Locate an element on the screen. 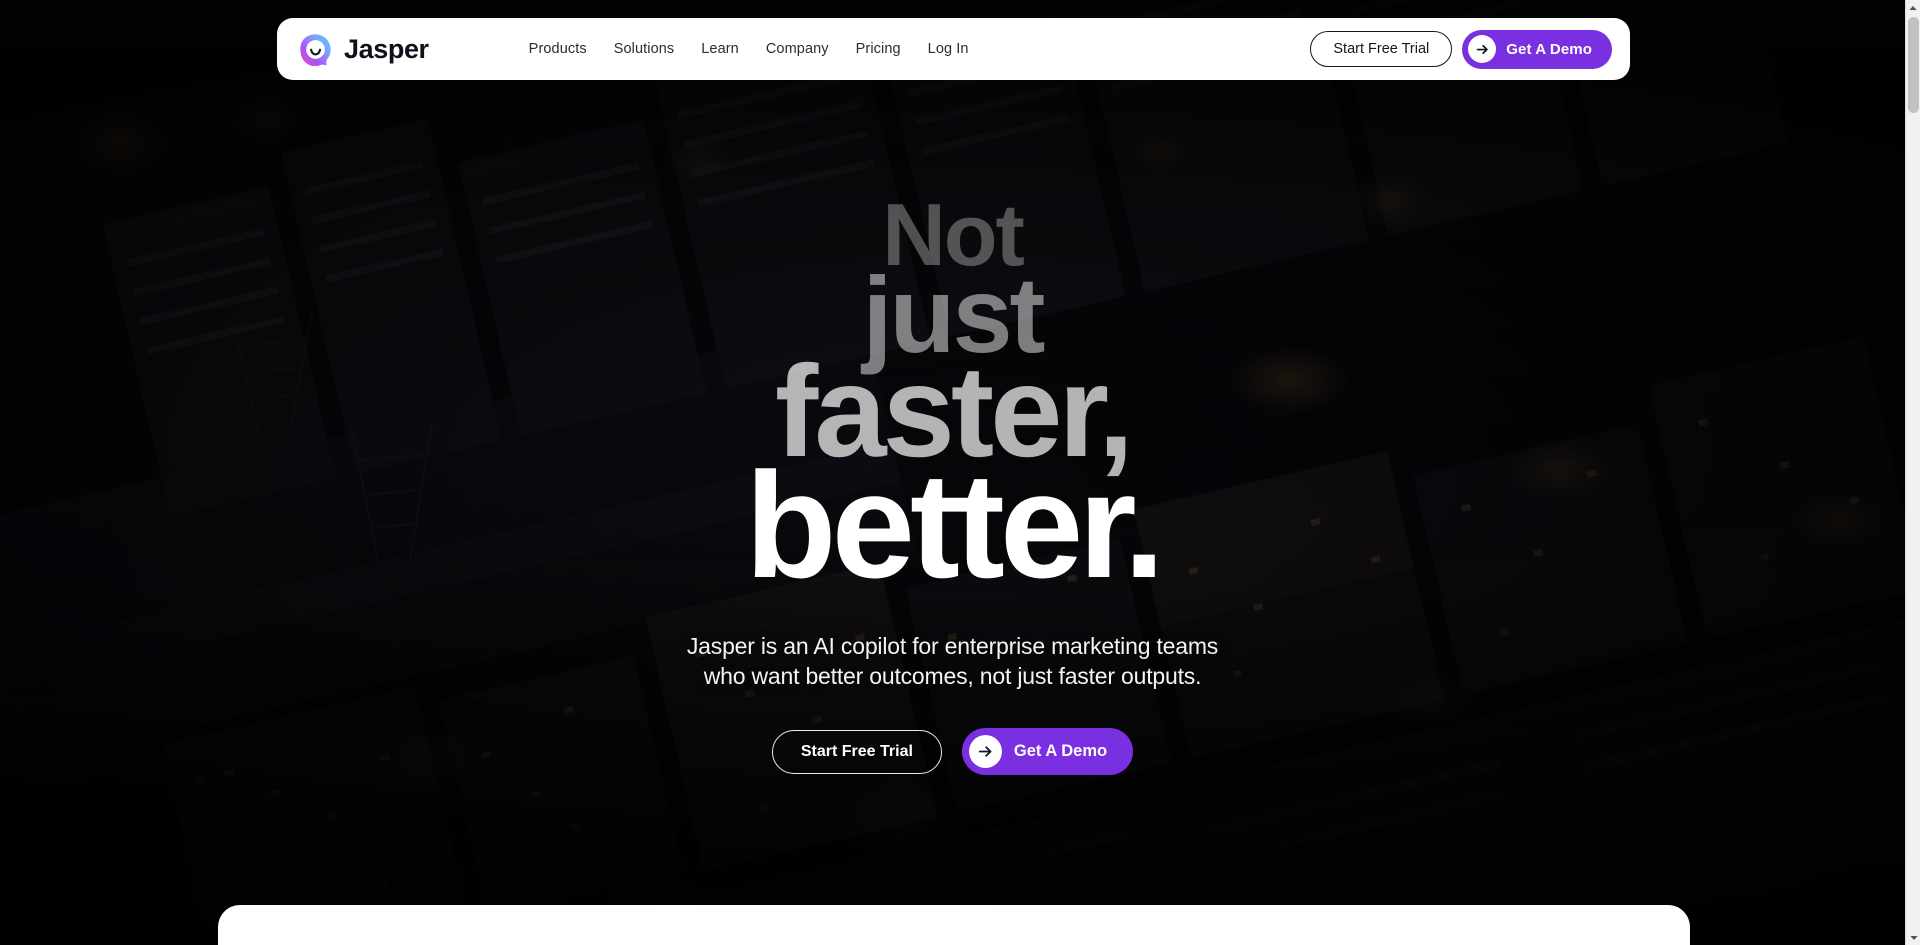 The image size is (1920, 945). nav-item-company: Company is located at coordinates (797, 49).